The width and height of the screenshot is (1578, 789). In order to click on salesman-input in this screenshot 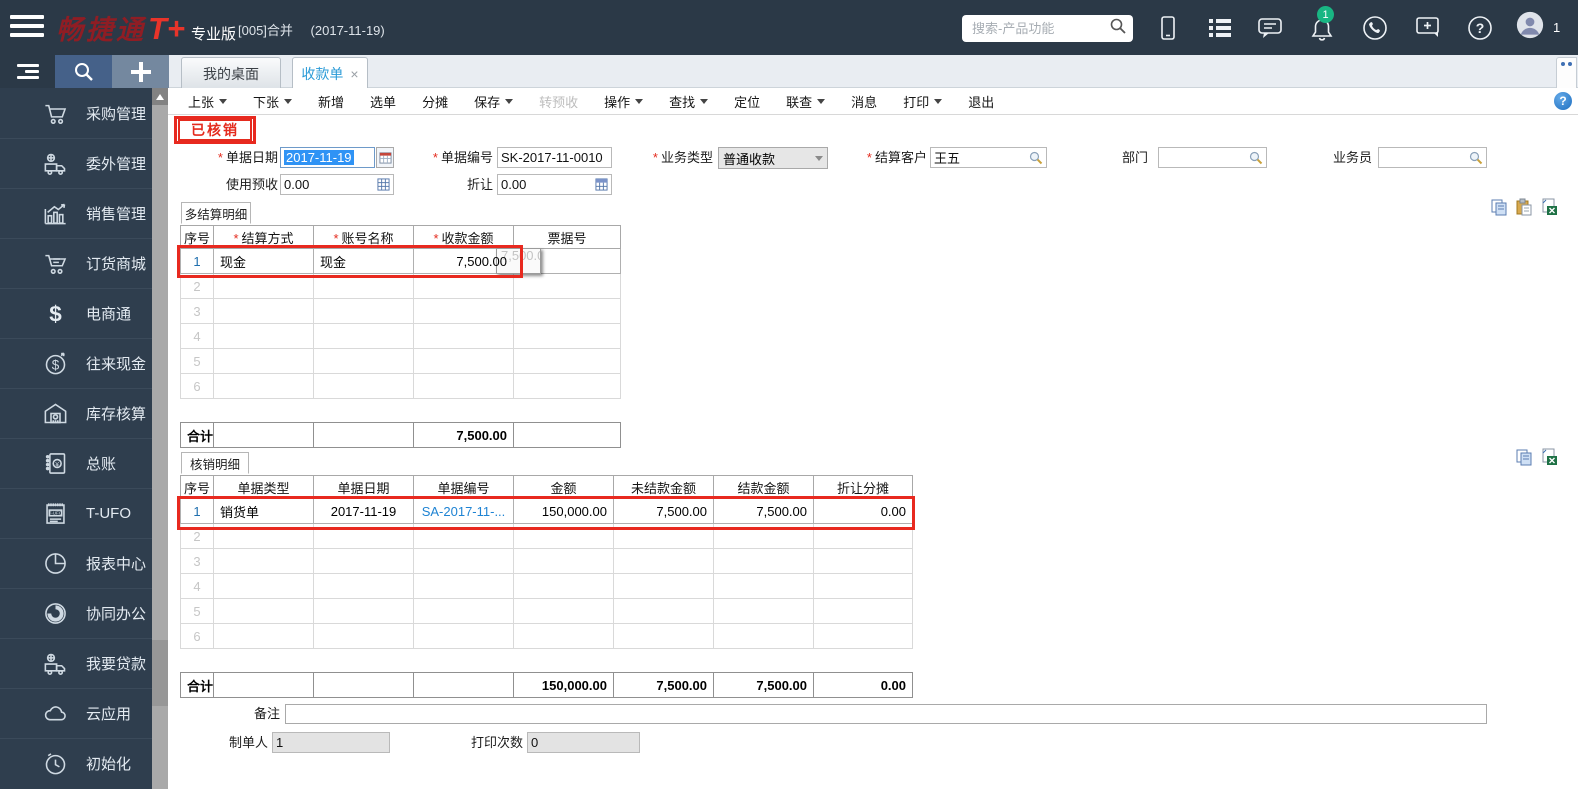, I will do `click(1425, 157)`.